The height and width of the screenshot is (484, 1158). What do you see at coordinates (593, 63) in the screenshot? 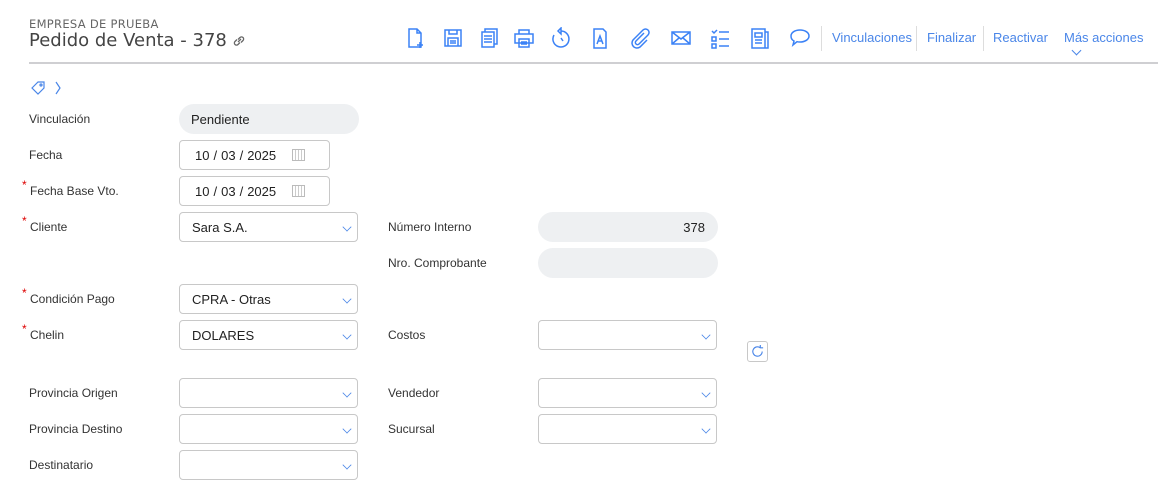
I see `header-divider` at bounding box center [593, 63].